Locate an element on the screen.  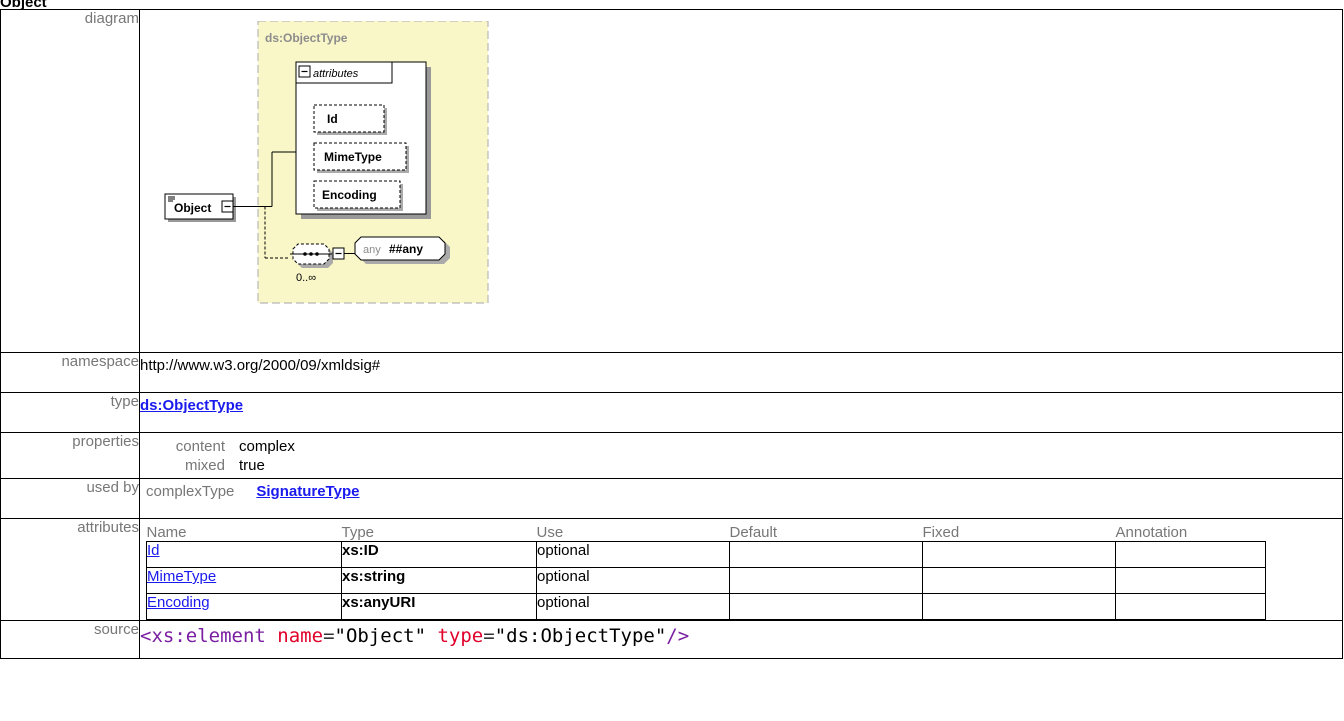
source-attr-name: name is located at coordinates (300, 636).